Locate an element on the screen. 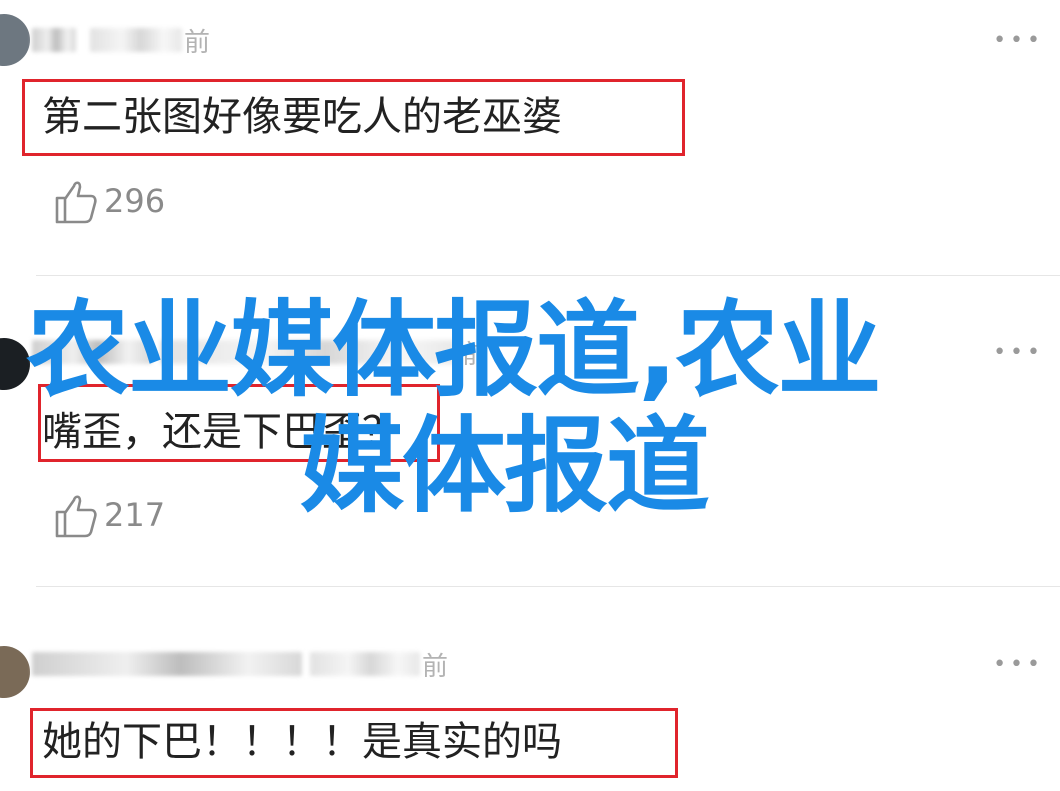  comment-text: 第二张图好像要吃人的老巫婆 is located at coordinates (302, 117).